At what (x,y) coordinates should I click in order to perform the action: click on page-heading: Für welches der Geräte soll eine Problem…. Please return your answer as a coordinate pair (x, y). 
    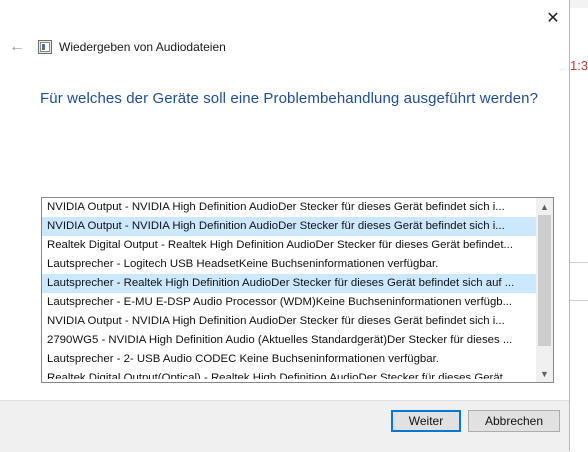
    Looking at the image, I should click on (289, 98).